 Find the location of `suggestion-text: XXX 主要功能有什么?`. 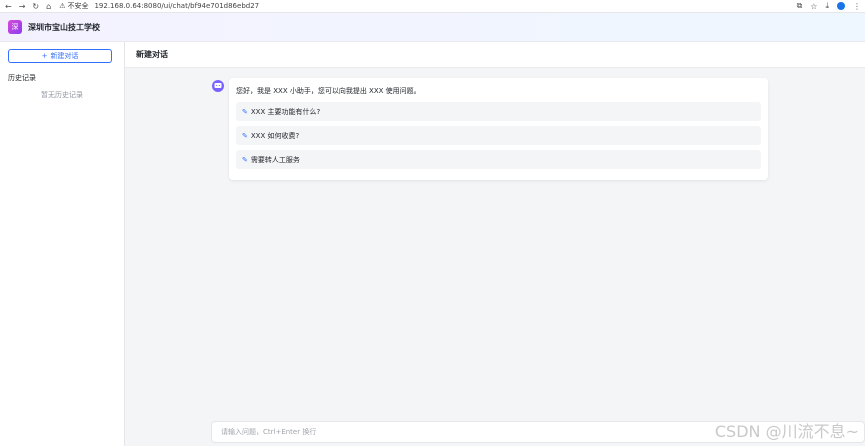

suggestion-text: XXX 主要功能有什么? is located at coordinates (285, 111).